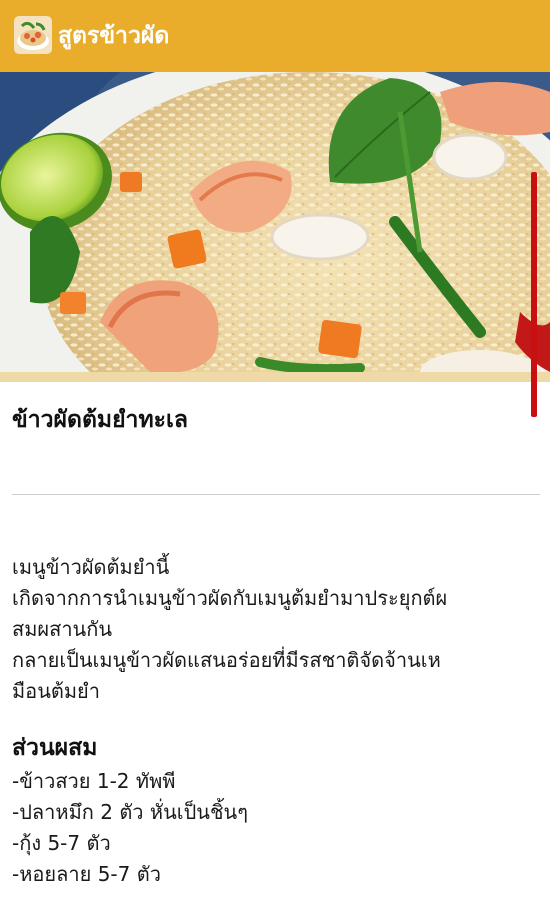  I want to click on ingredient-item: -หอยลาย 5-7 ตัว, so click(86, 874).